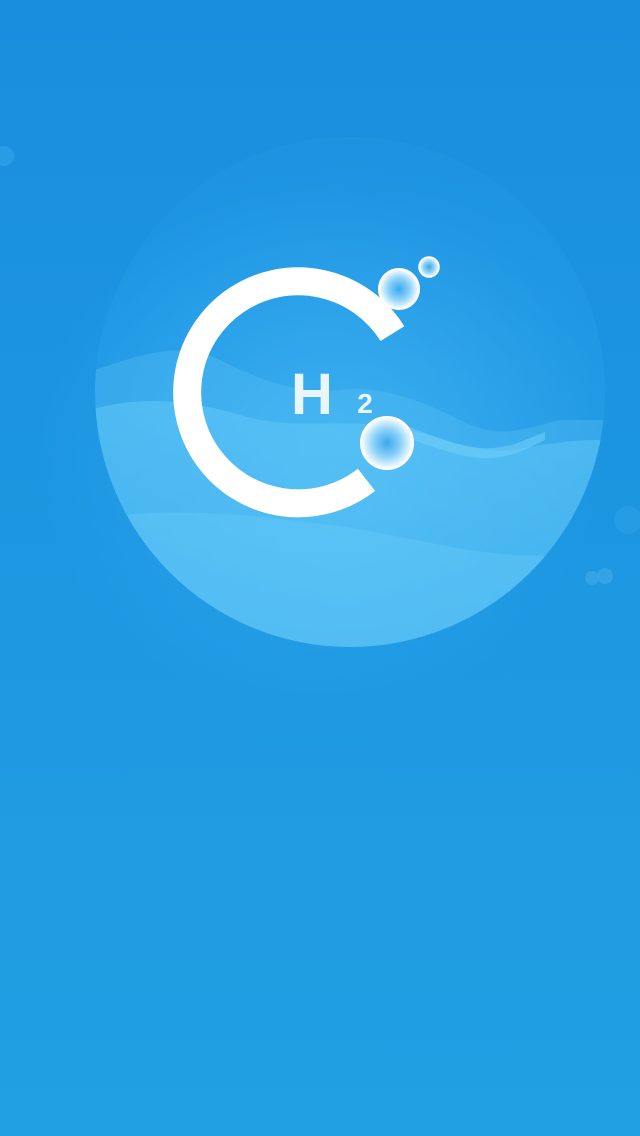 This screenshot has width=640, height=1136. I want to click on edge-bubble-left, so click(7, 156).